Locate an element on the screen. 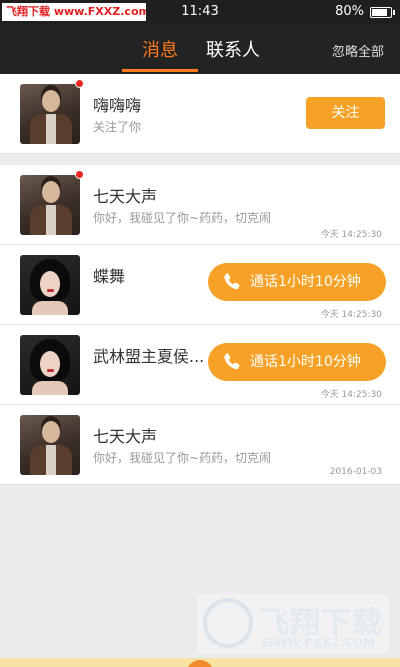 This screenshot has height=667, width=400. battery-icon is located at coordinates (382, 12).